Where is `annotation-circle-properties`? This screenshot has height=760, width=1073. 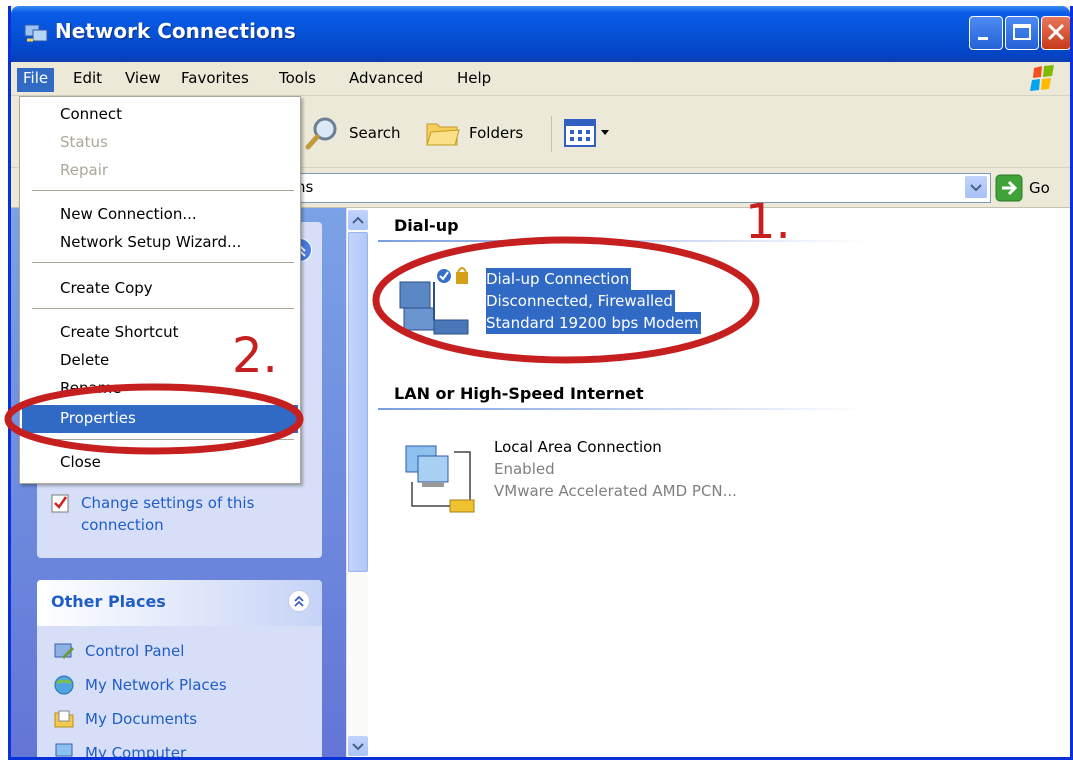
annotation-circle-properties is located at coordinates (154, 419).